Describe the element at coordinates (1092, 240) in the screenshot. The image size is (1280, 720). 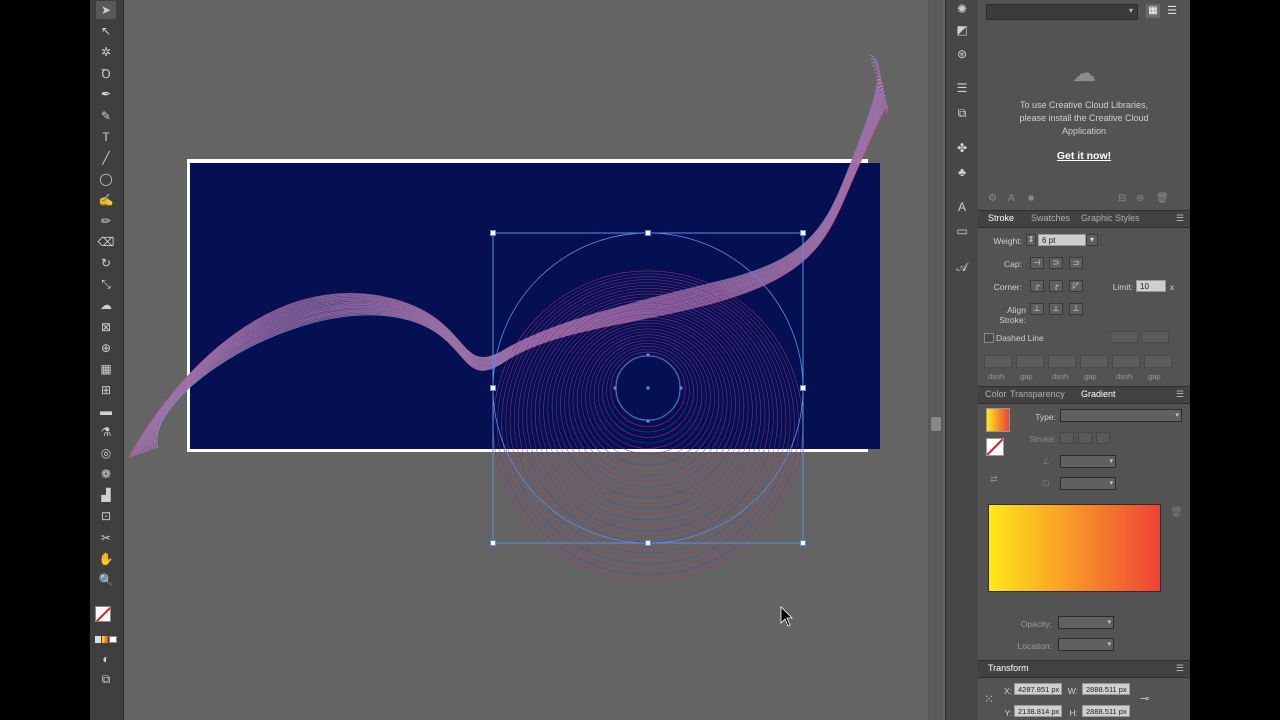
I see `weight-dropdown: ▾` at that location.